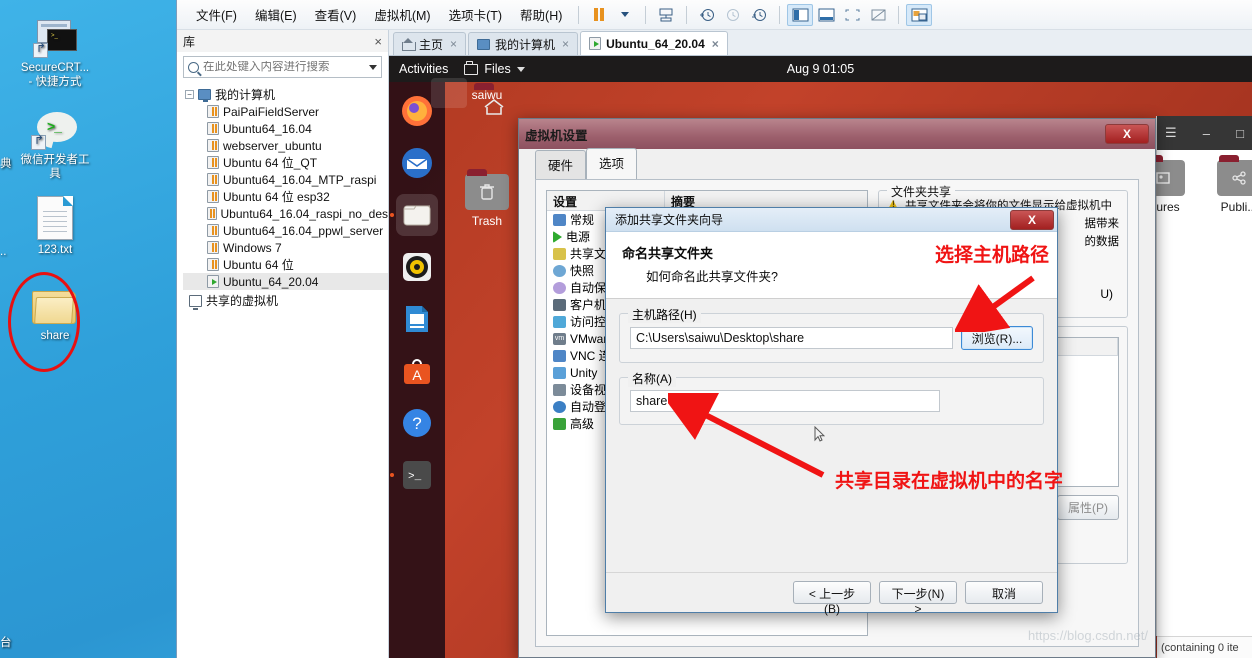 The image size is (1252, 658). Describe the element at coordinates (733, 15) in the screenshot. I see `clock-back-icon` at that location.